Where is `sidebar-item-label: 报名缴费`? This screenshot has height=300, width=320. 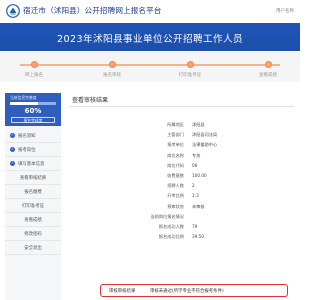
sidebar-item-label: 报名缴费 is located at coordinates (33, 192).